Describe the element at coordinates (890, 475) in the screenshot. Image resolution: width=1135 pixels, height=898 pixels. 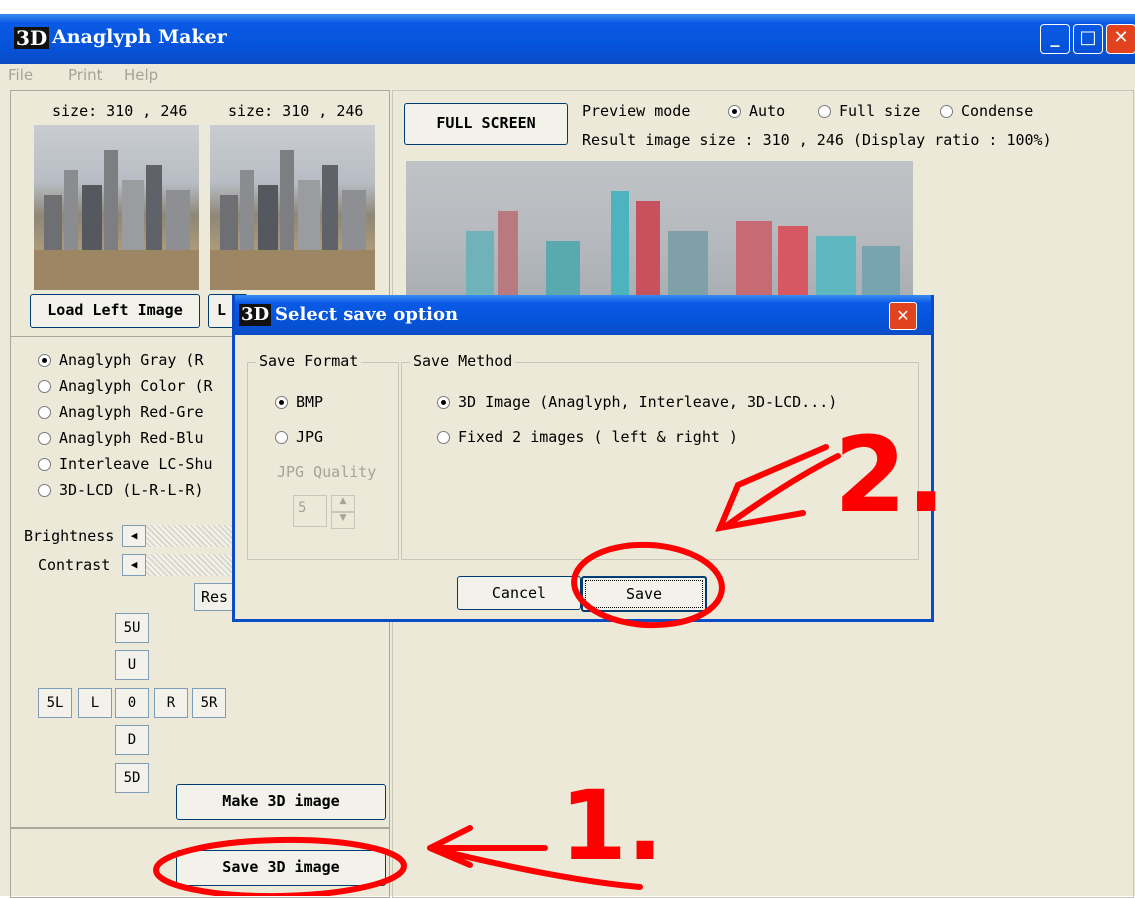
I see `step-2-annotation: 2.` at that location.